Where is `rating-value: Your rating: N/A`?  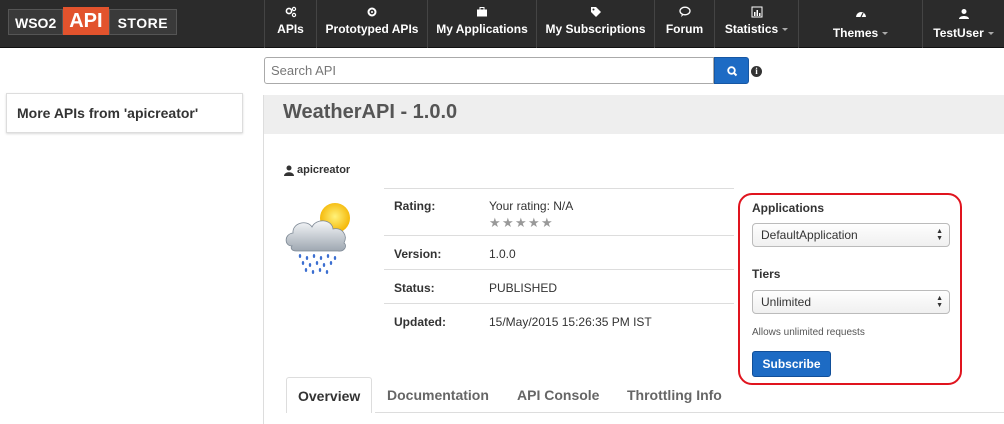
rating-value: Your rating: N/A is located at coordinates (531, 206).